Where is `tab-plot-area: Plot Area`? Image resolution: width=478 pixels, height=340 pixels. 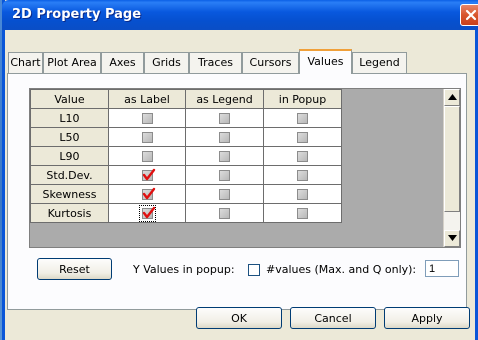 tab-plot-area: Plot Area is located at coordinates (72, 62).